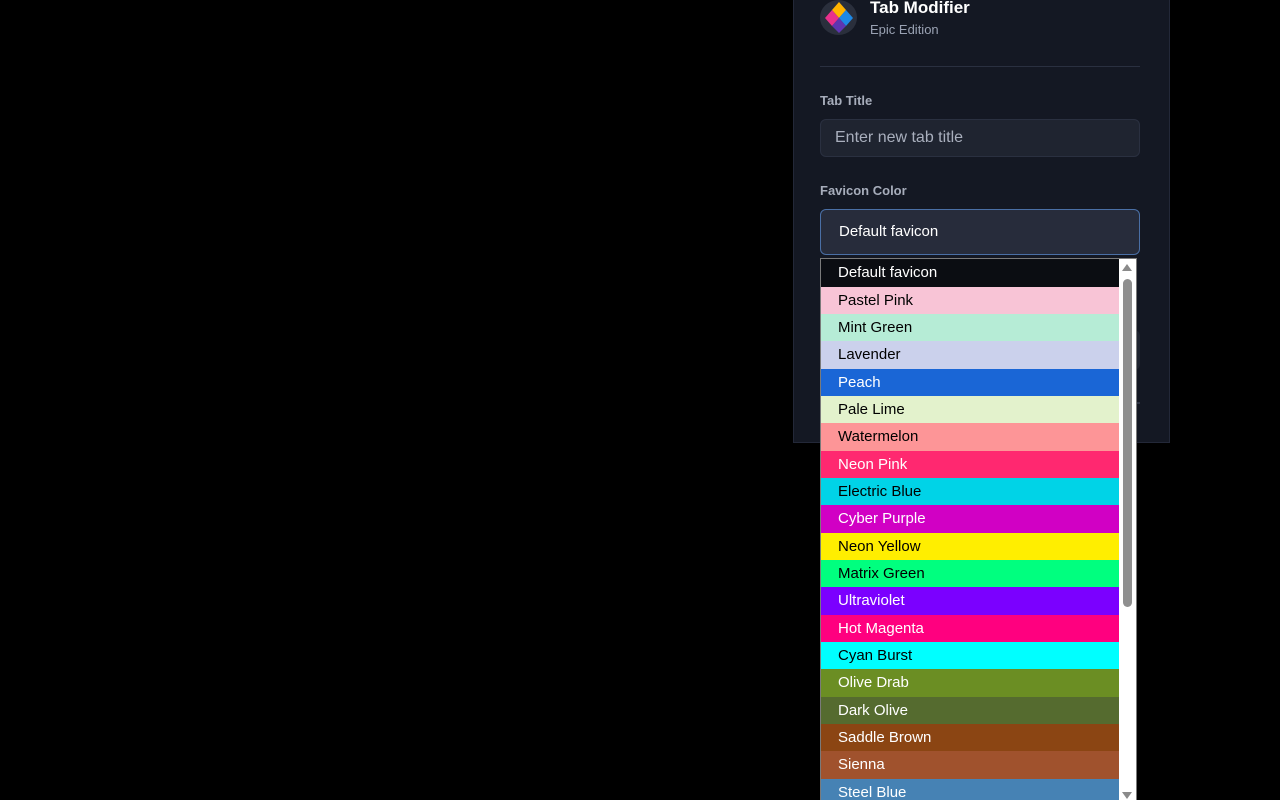 The height and width of the screenshot is (800, 1280). I want to click on app-title: Tab Modifier, so click(920, 8).